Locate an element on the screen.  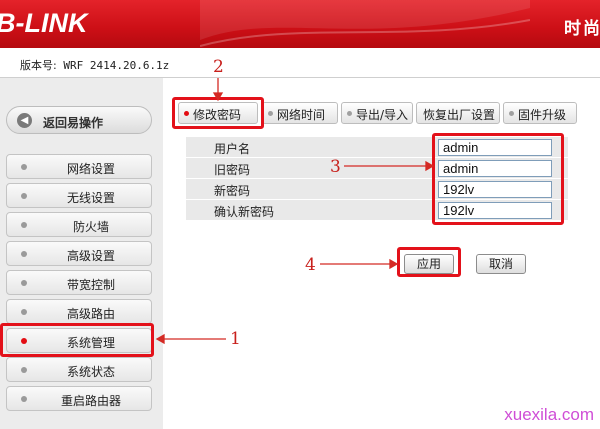
tab-label: 恢复出厂设置 is located at coordinates (459, 115).